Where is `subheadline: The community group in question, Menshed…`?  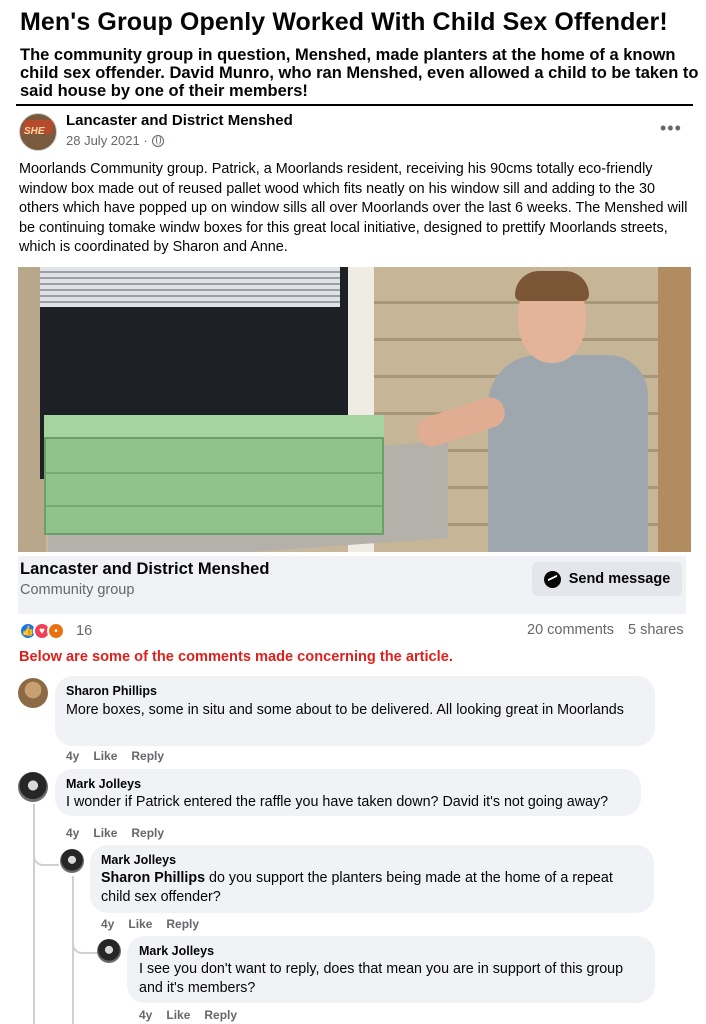 subheadline: The community group in question, Menshed… is located at coordinates (359, 73).